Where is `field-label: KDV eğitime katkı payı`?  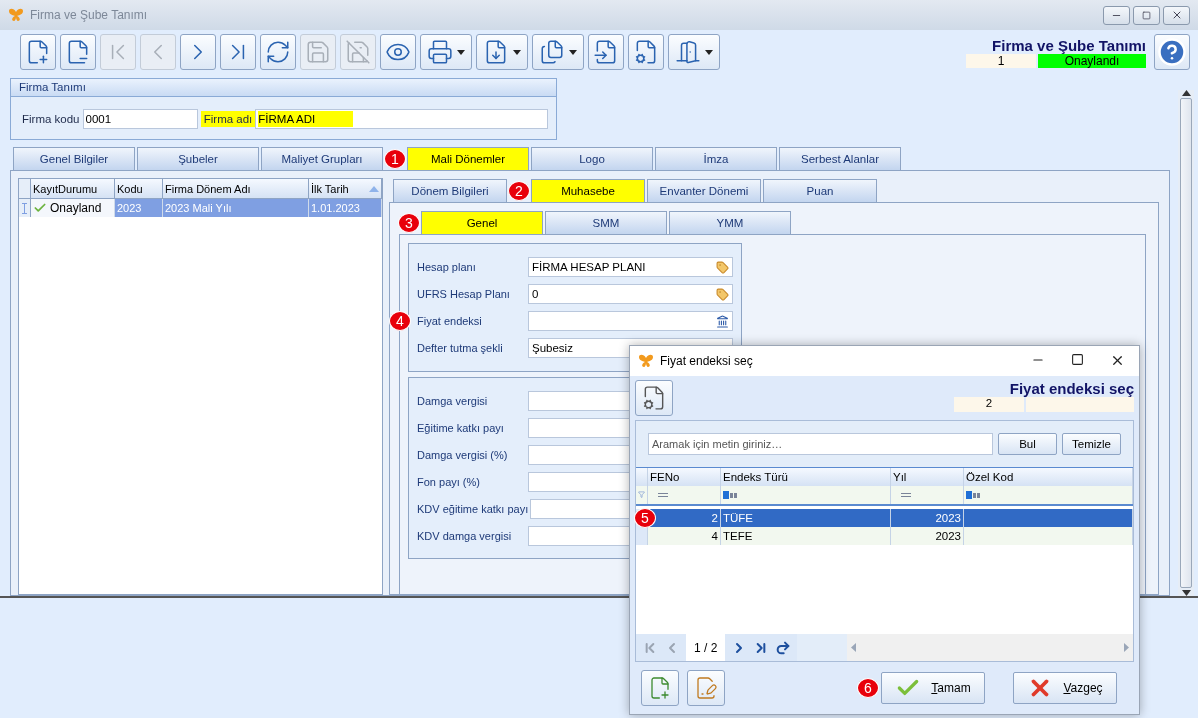
field-label: KDV eğitime katkı payı is located at coordinates (473, 509).